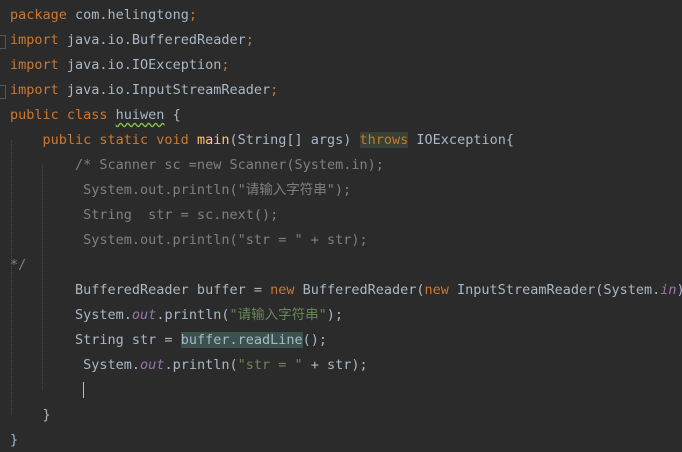 The image size is (682, 452). Describe the element at coordinates (144, 65) in the screenshot. I see `code-token: java.io.IOException` at that location.